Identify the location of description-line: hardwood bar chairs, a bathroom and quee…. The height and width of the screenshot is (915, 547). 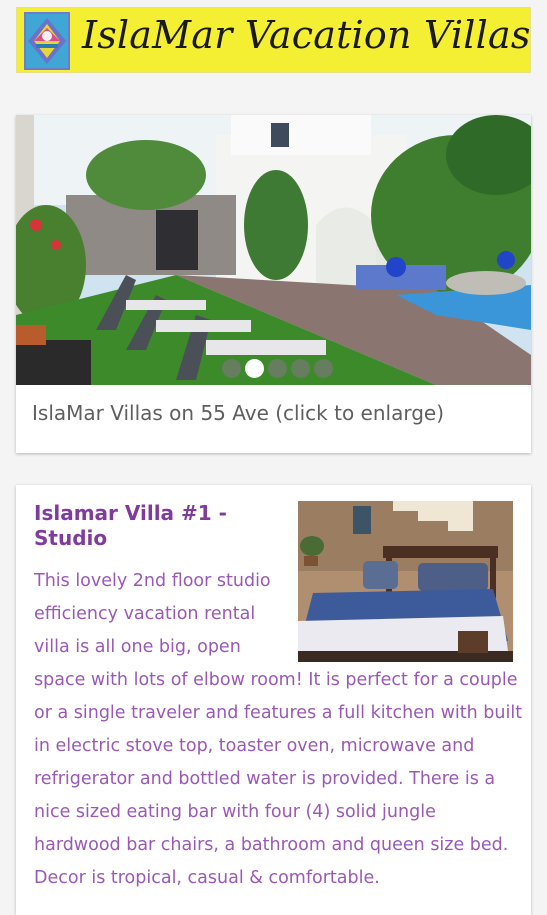
(271, 845).